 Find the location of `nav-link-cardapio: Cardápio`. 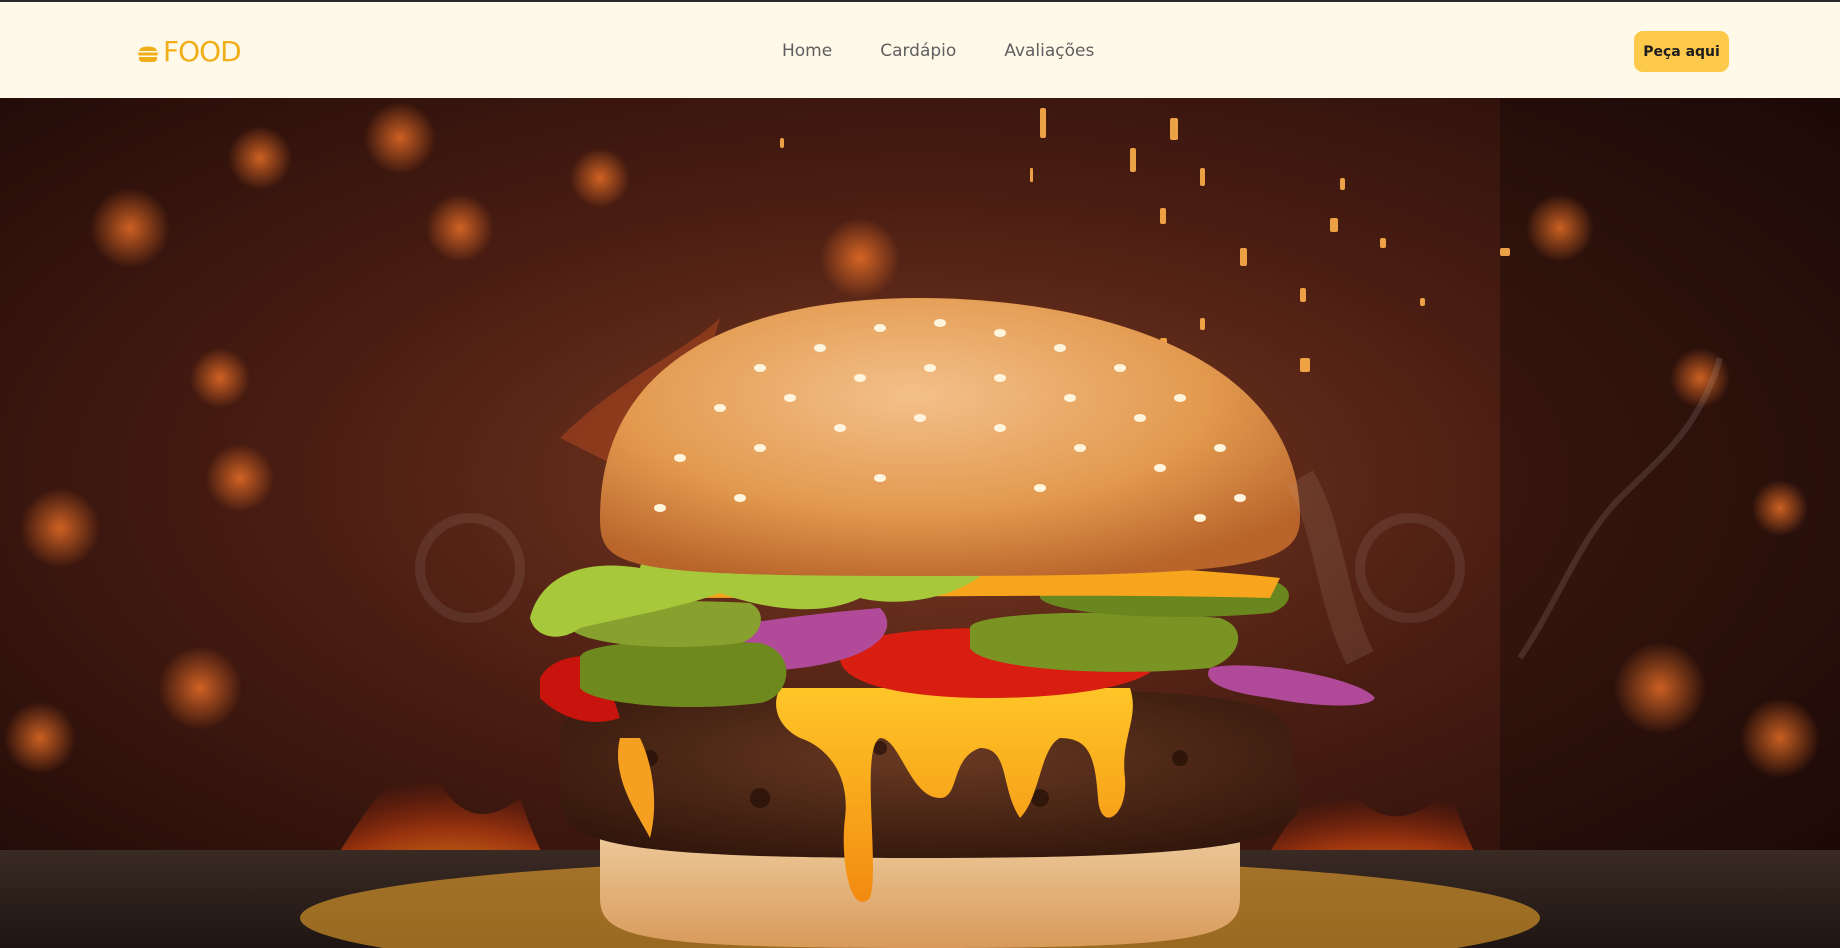

nav-link-cardapio: Cardápio is located at coordinates (918, 51).